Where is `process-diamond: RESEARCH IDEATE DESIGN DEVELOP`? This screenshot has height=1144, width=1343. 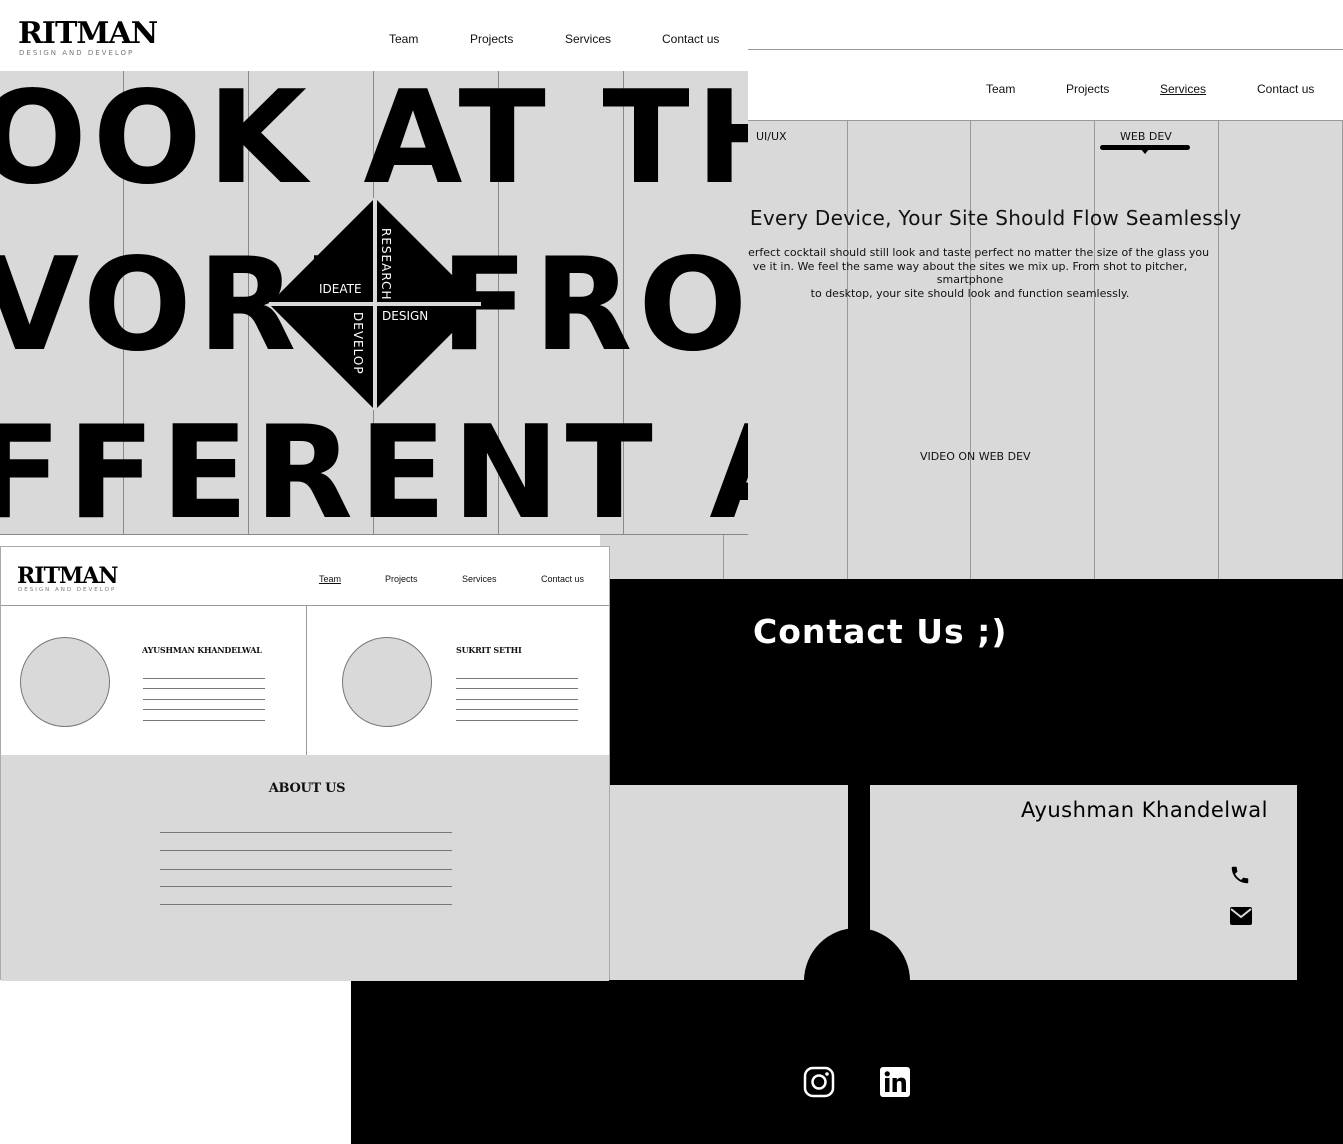
process-diamond: RESEARCH IDEATE DESIGN DEVELOP is located at coordinates (375, 304).